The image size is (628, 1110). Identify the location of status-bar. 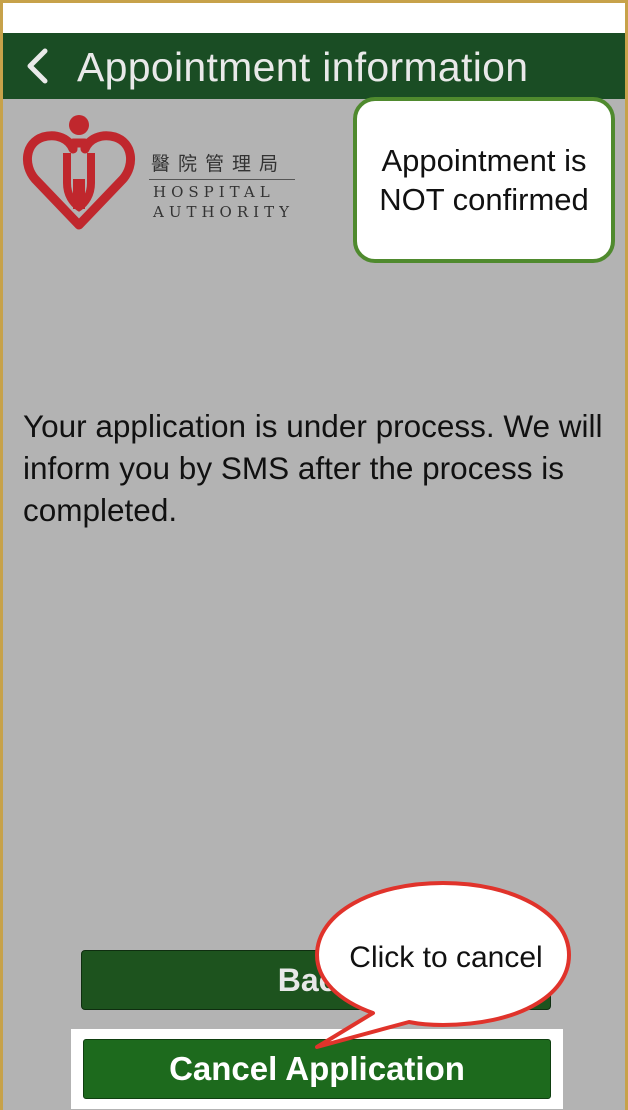
(314, 18).